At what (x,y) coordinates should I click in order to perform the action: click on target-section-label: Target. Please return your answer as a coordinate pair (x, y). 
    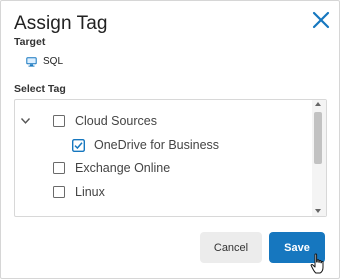
    Looking at the image, I should click on (30, 42).